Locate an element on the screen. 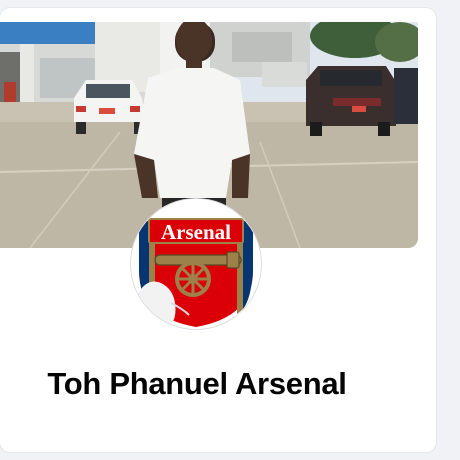 The image size is (460, 460). arsenal-crest-icon: Arsenal is located at coordinates (196, 264).